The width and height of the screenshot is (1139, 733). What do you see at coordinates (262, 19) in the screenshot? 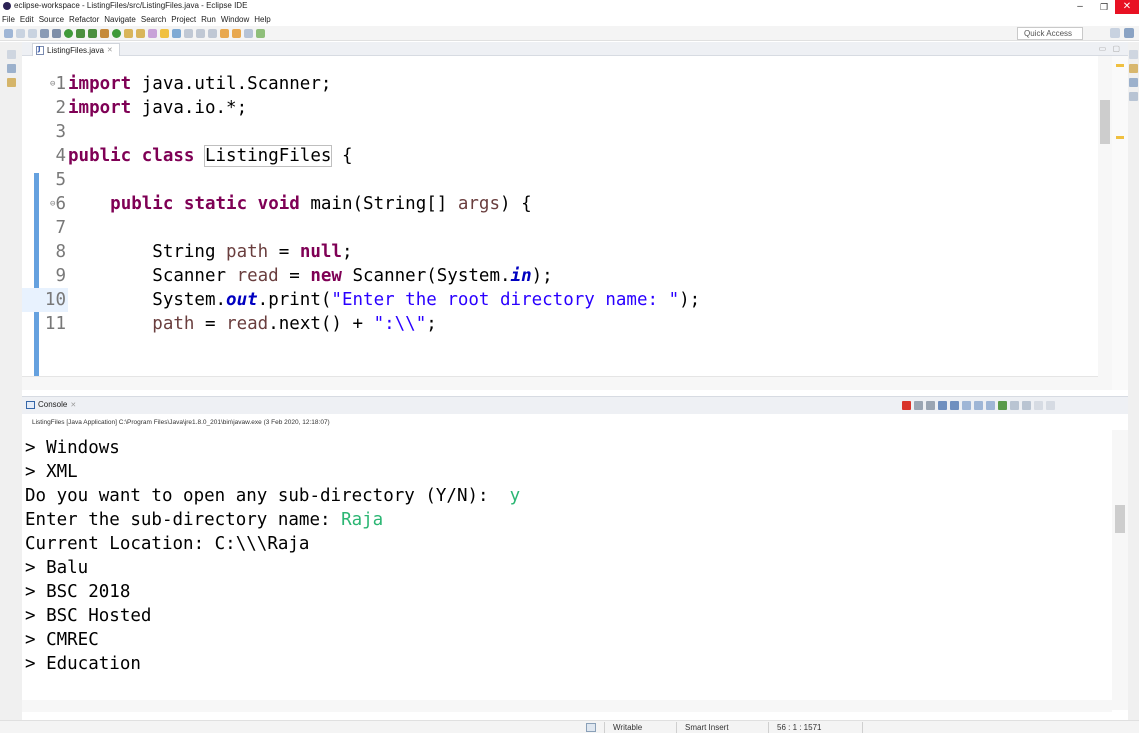
I see `menu-help: Help` at bounding box center [262, 19].